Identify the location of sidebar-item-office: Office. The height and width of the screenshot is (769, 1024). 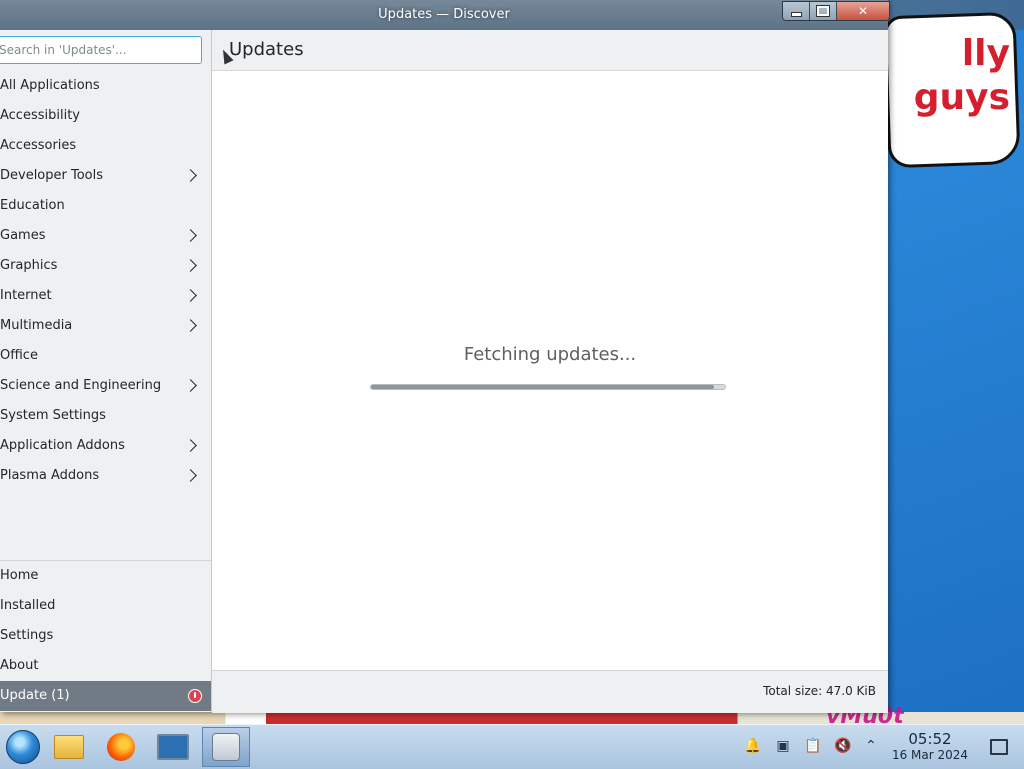
(105, 356).